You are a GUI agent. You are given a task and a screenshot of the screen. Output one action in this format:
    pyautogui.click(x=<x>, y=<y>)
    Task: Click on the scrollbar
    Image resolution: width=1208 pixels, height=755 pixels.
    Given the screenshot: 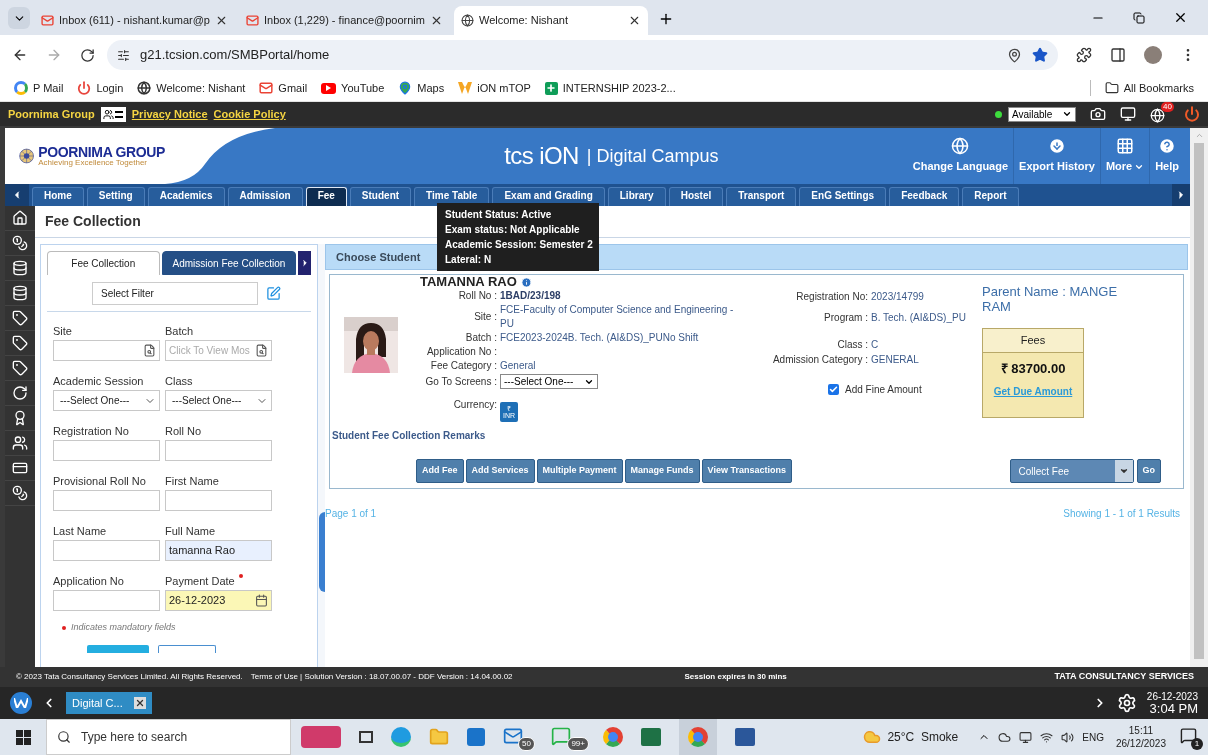 What is the action you would take?
    pyautogui.click(x=1199, y=397)
    